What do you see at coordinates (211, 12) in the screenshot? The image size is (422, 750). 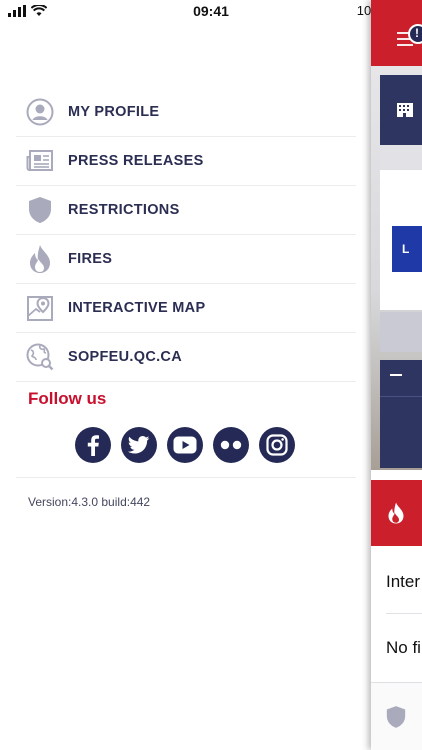 I see `status-bar: 09:41 100%` at bounding box center [211, 12].